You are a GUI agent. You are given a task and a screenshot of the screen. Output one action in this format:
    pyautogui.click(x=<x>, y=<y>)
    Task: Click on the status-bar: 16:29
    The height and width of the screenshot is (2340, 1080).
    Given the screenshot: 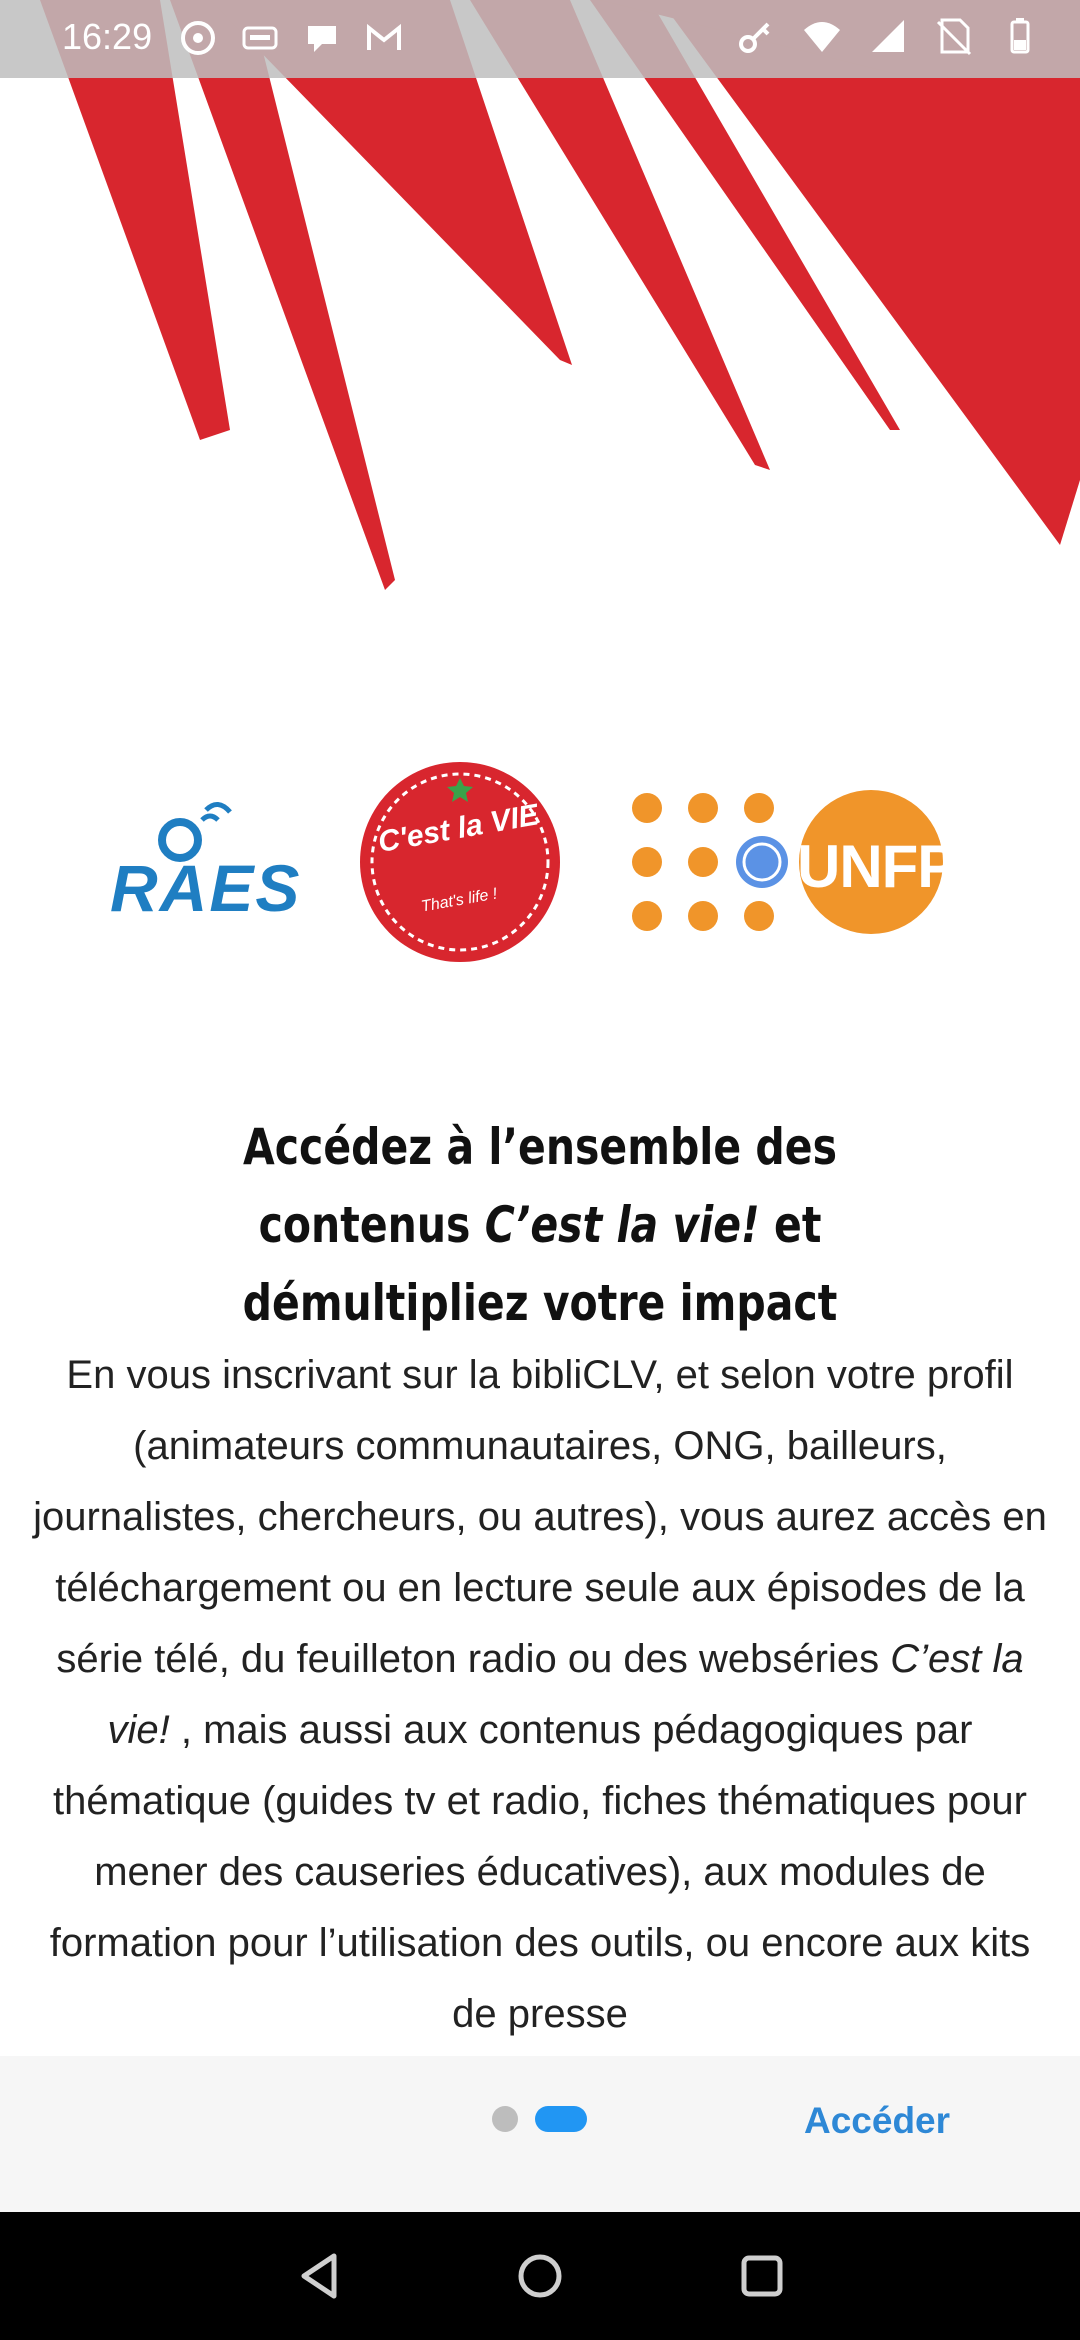 What is the action you would take?
    pyautogui.click(x=540, y=39)
    